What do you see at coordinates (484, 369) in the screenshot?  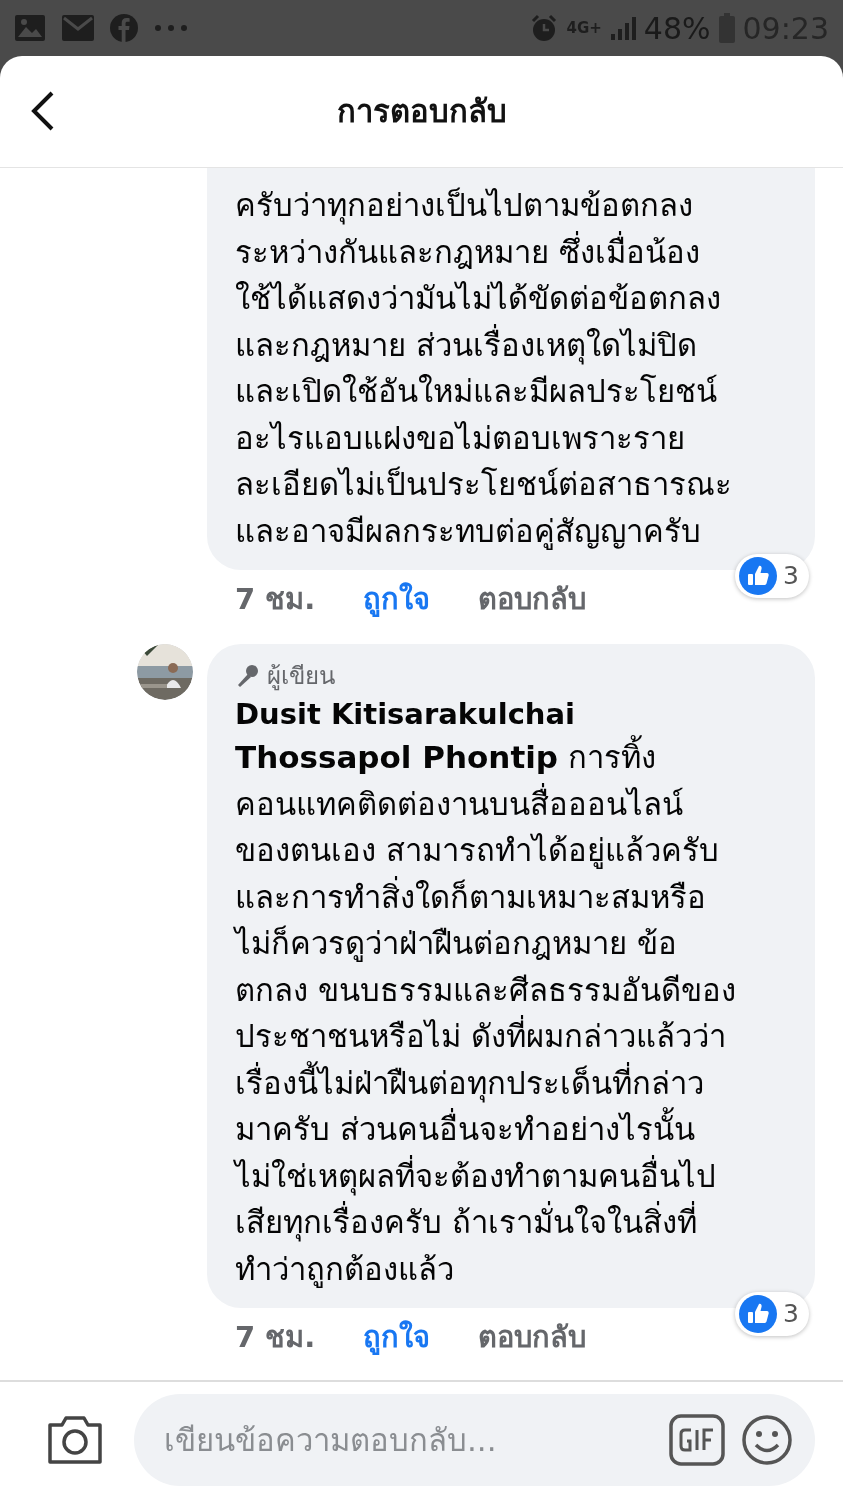 I see `comment-text: ครับว่าทุกอย่างเป็นไปตามข้อตกลง ระหว่างกันและกฎหมาย ซึ่งเมื่อน้อง ใช้ได้แสดงว่ามันไม่ได้ขัดต่อข้อตกลง และกฎหมาย ส่วนเรื่องเหตุใดไม่ปิด และเปิดใช้อันใหม่และมีผลประโยชน์ อะไรแอบแฝงขอไม่ตอบเพราะราย ละเอียดไม่เป็นประโยชน์ต่อสาธารณะ และอาจมีผลกระทบต่อคู่สัญญาครับ` at bounding box center [484, 369].